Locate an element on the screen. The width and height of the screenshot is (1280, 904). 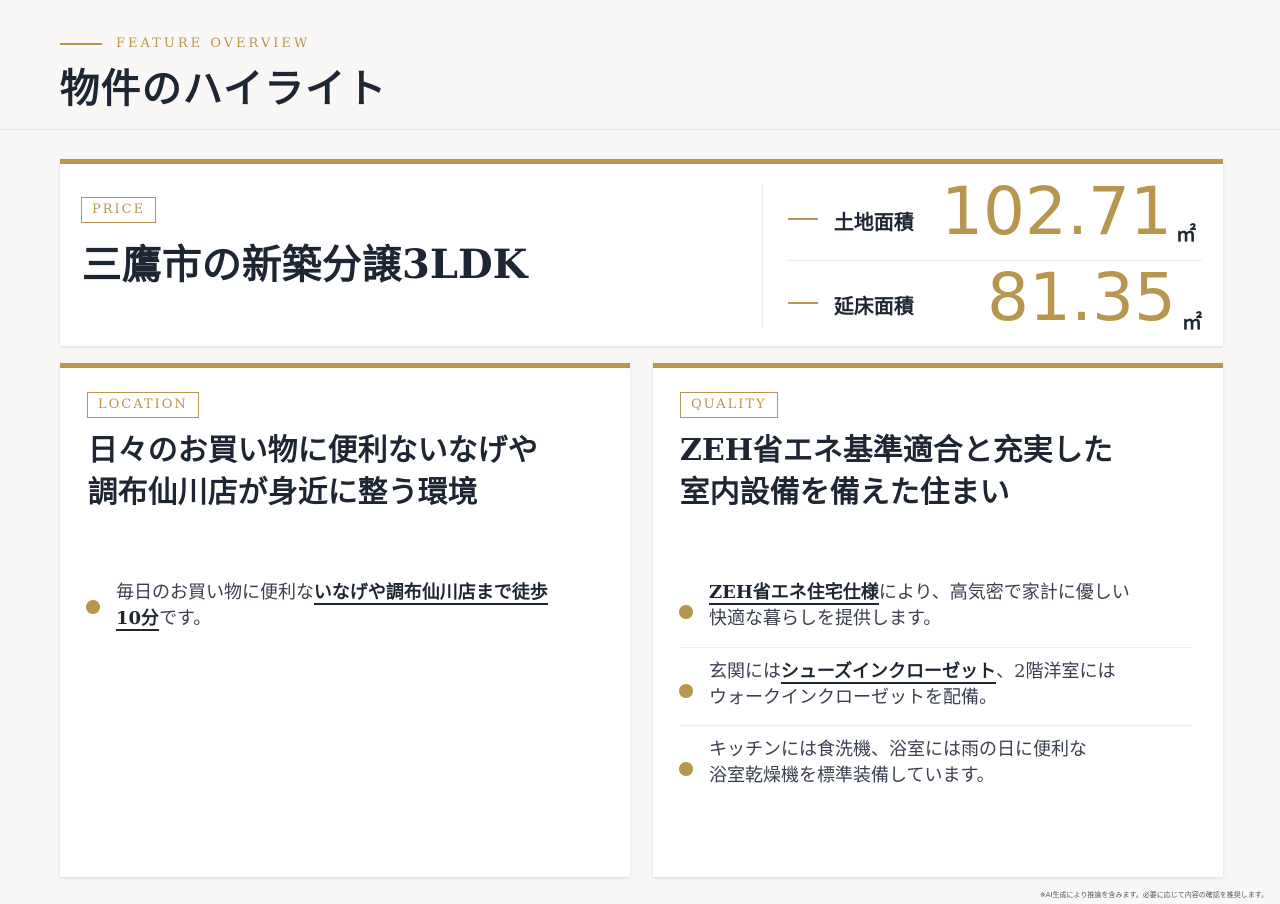
feature-emphasis: ZEH省エネ住宅仕様 is located at coordinates (794, 593).